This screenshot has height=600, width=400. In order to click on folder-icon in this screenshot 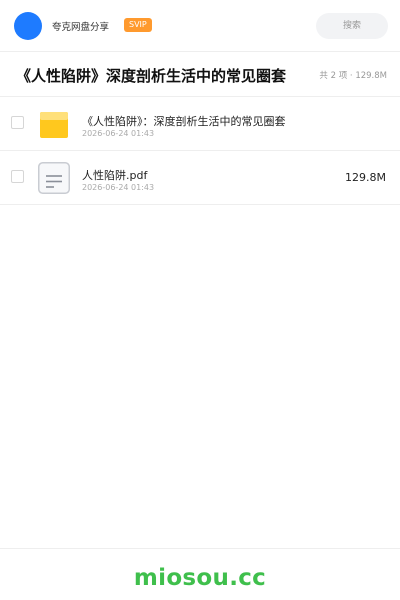, I will do `click(54, 125)`.